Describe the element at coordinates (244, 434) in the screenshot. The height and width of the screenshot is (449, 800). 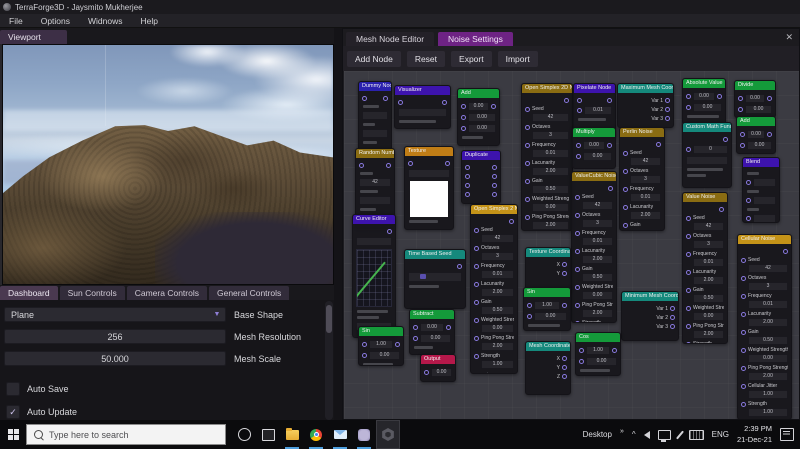
I see `cortana-button` at that location.